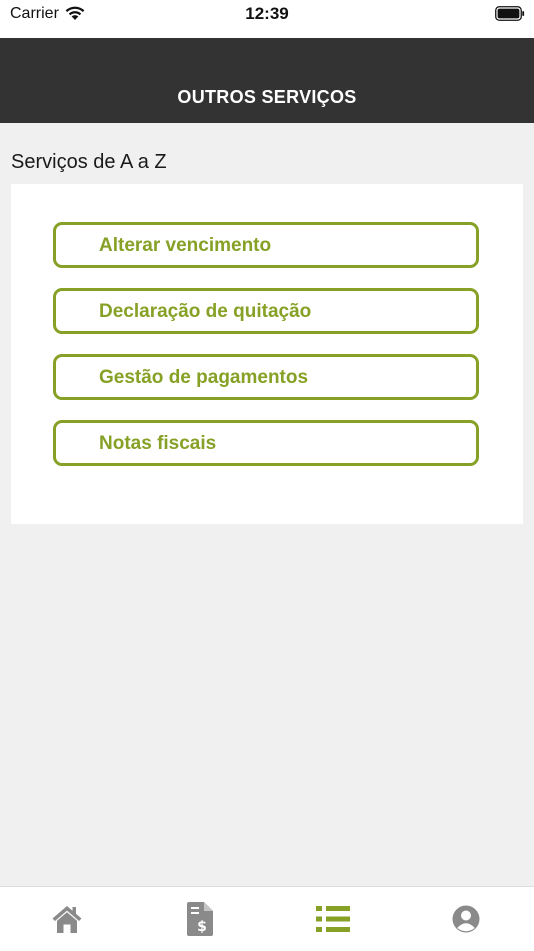 This screenshot has height=951, width=534. I want to click on user-profile-icon, so click(465, 919).